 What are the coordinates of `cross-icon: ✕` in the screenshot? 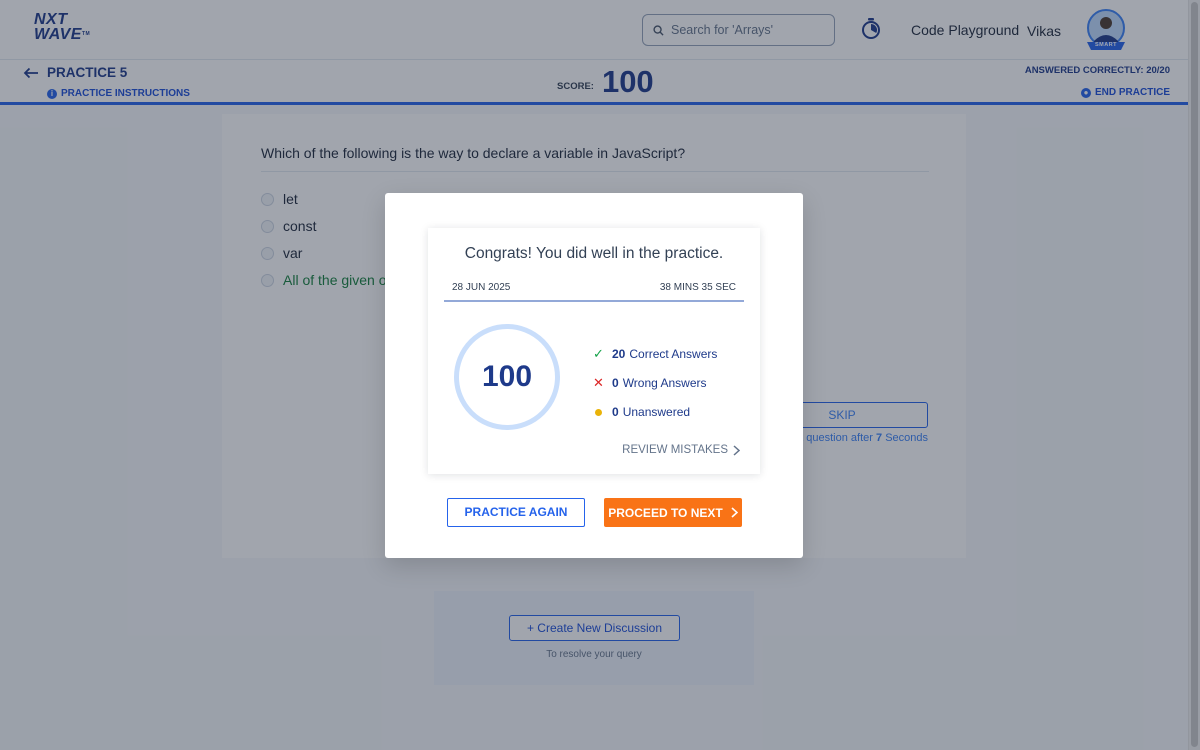 It's located at (598, 382).